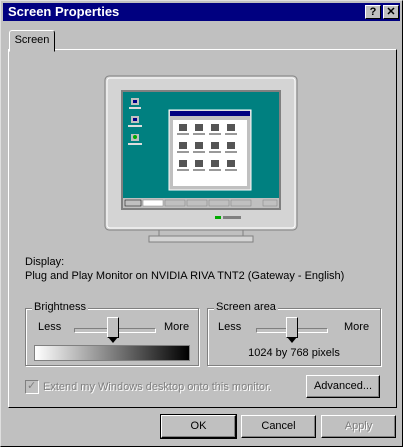  Describe the element at coordinates (294, 353) in the screenshot. I see `resolution-text: 1024 by 768 pixels` at that location.